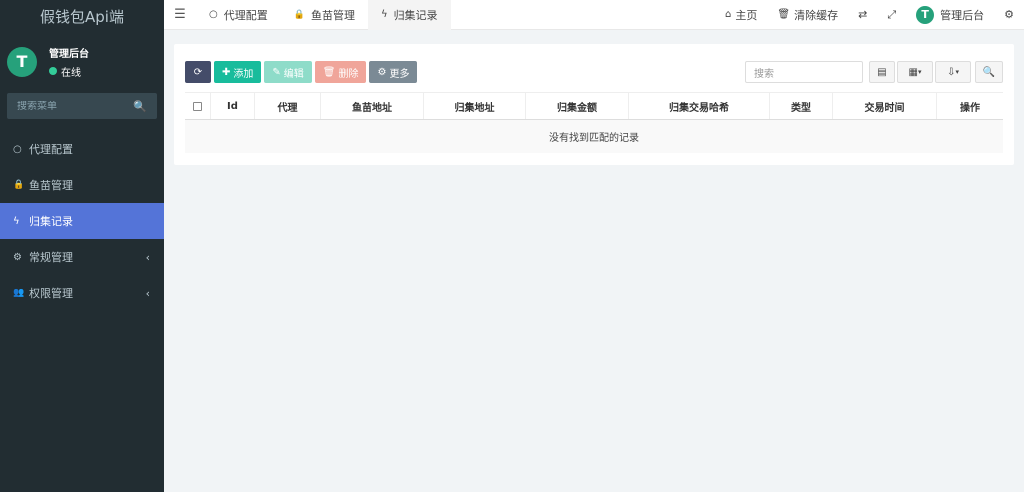  I want to click on export-button: ⇩ ▾, so click(953, 72).